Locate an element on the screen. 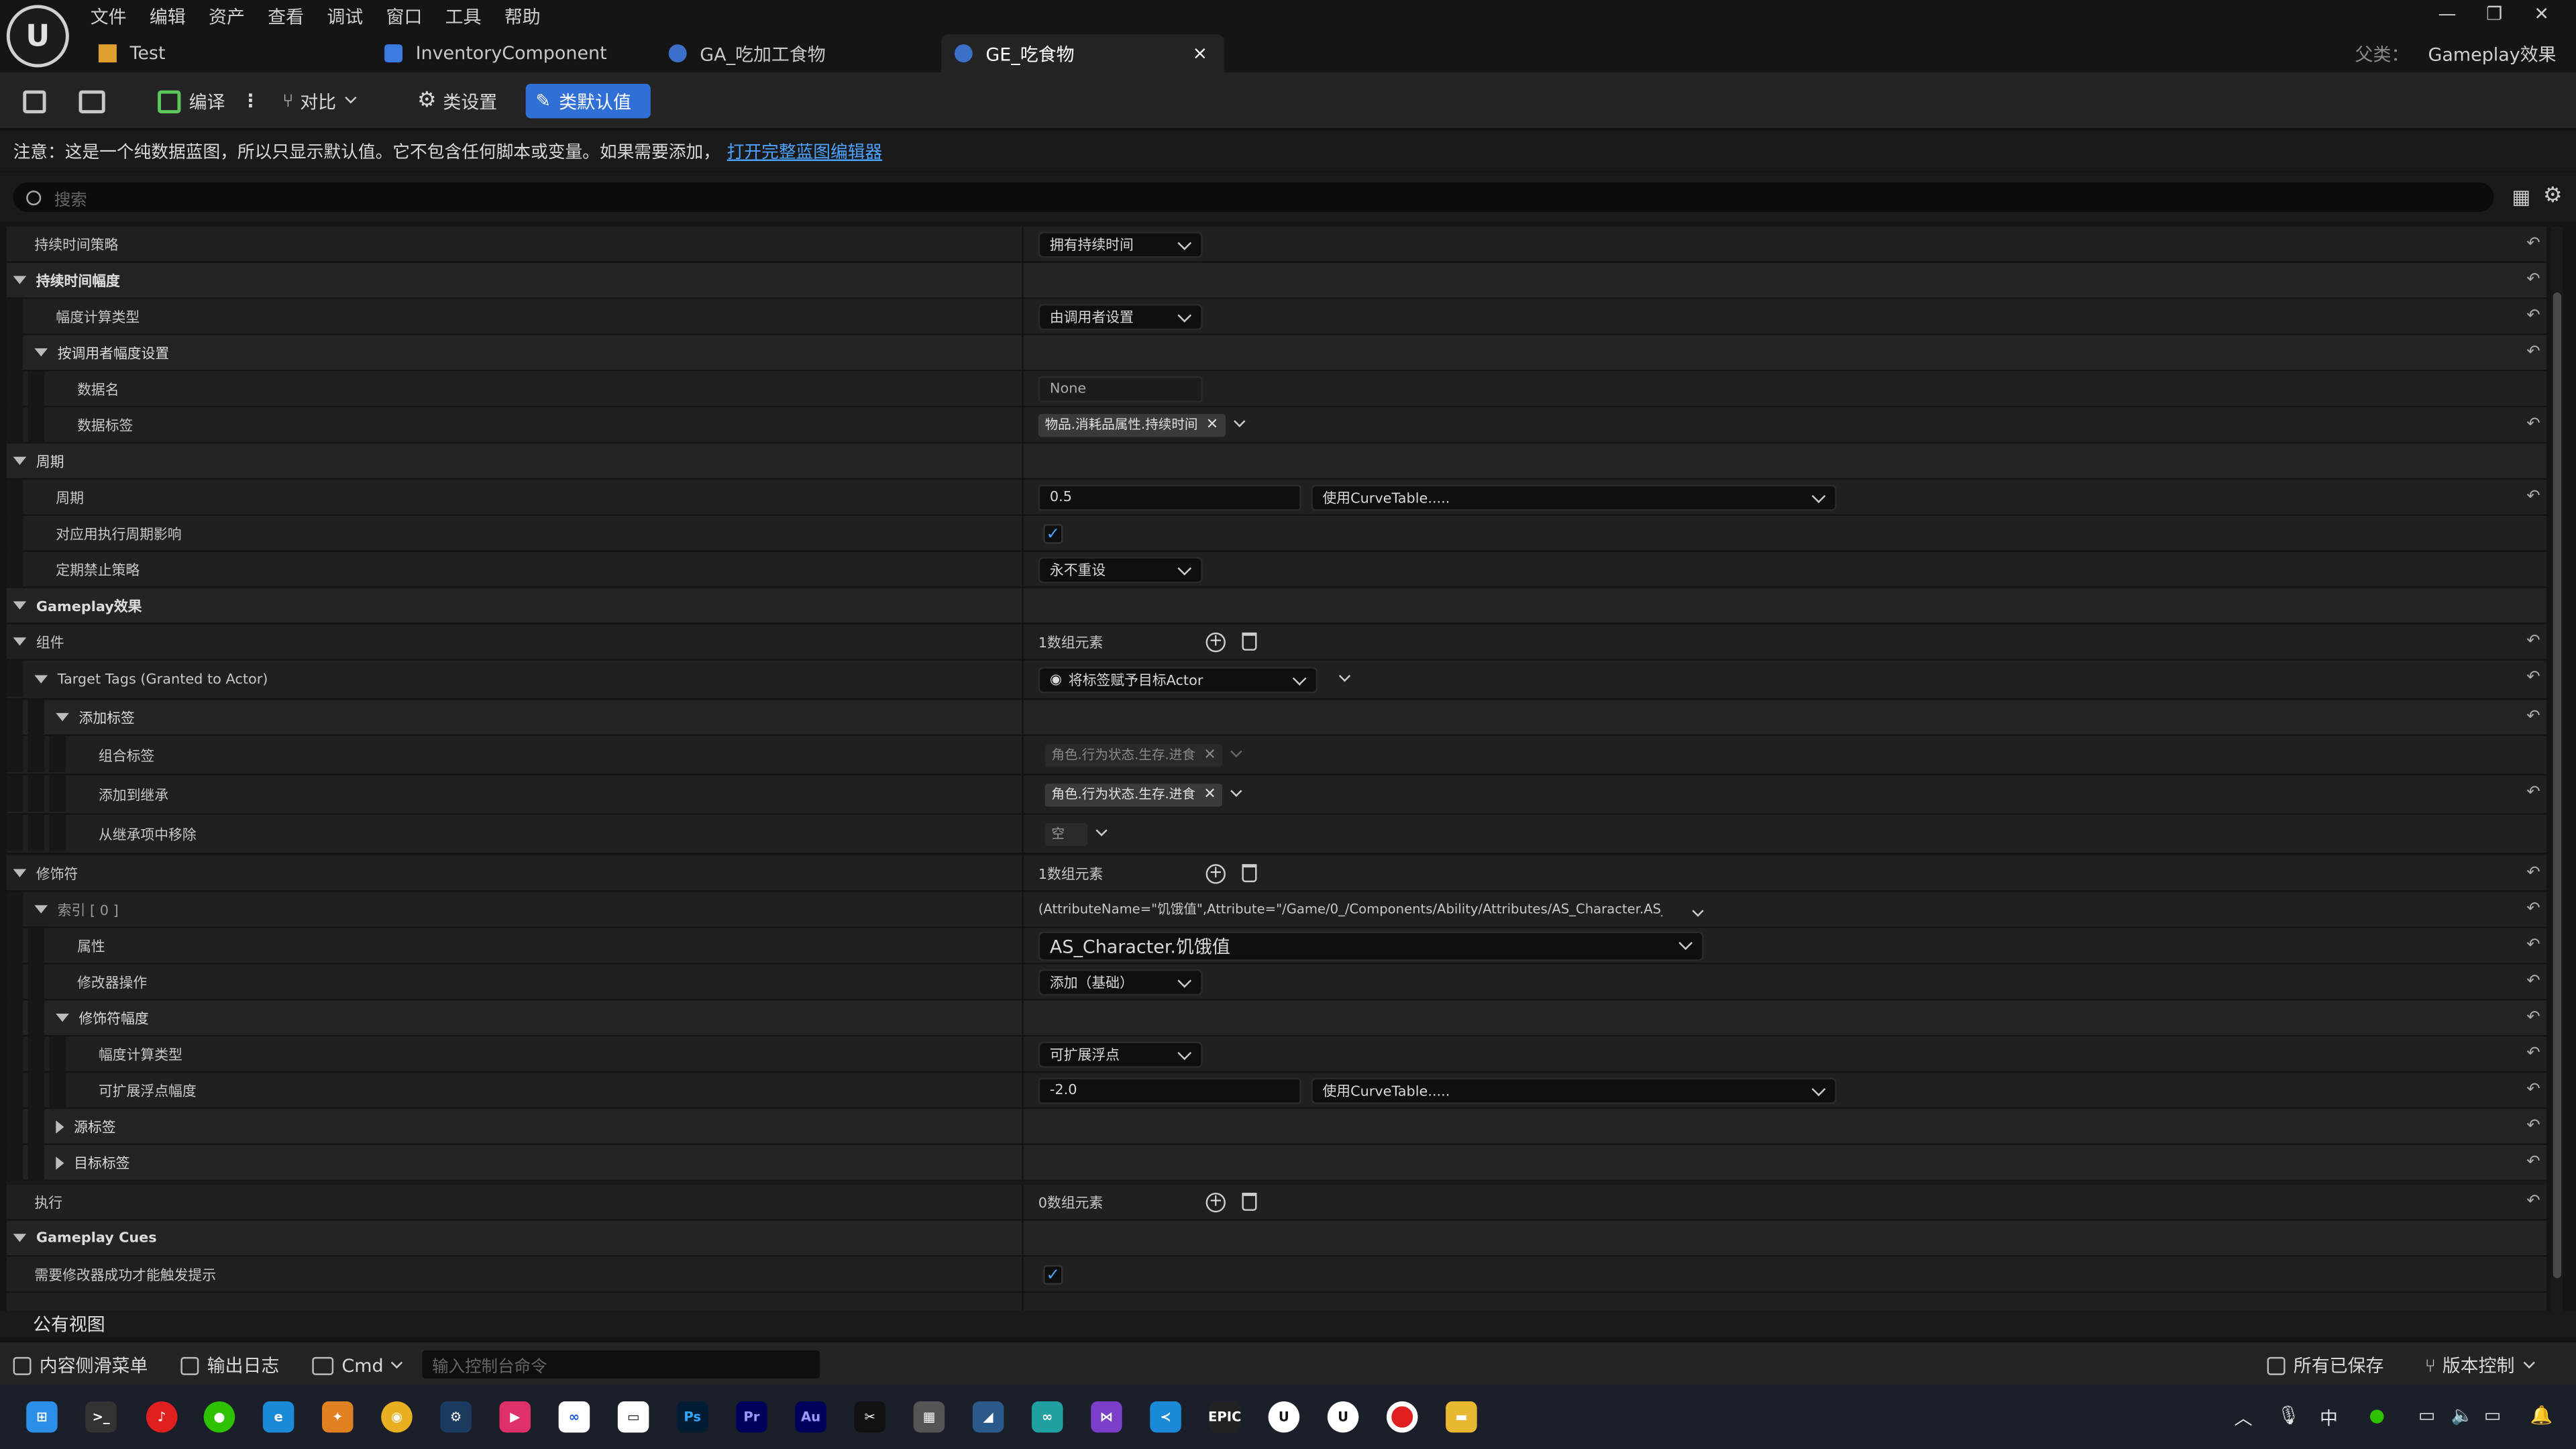 Image resolution: width=2576 pixels, height=1449 pixels. attribute-dropdown: AS_Character.饥饿值 is located at coordinates (1371, 945).